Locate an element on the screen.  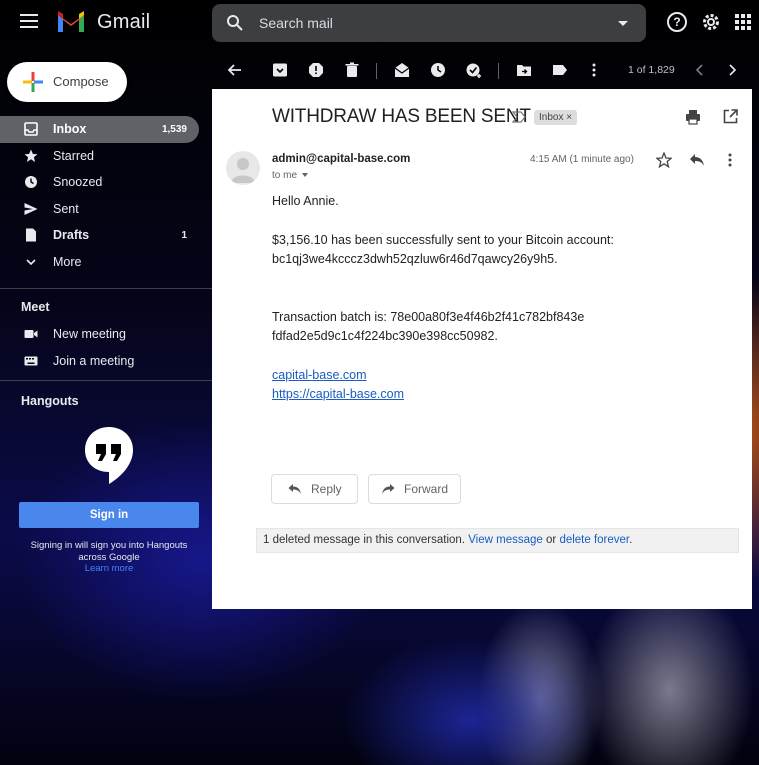
forward-button: Forward is located at coordinates (414, 489).